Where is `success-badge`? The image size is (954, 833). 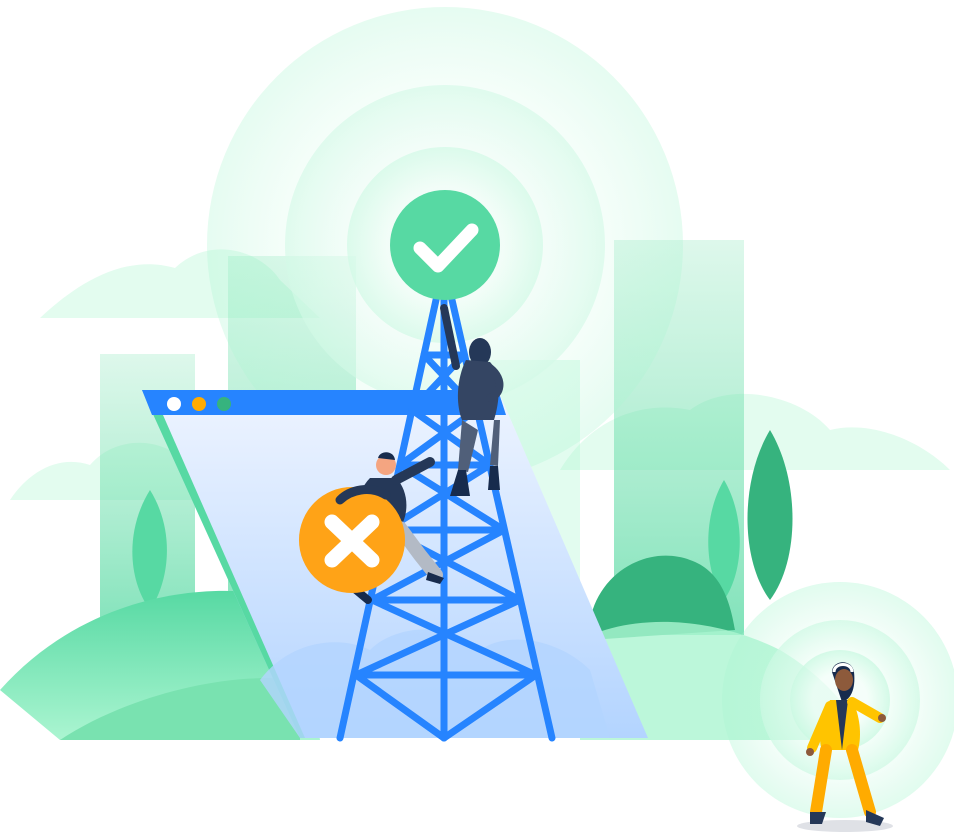
success-badge is located at coordinates (445, 245).